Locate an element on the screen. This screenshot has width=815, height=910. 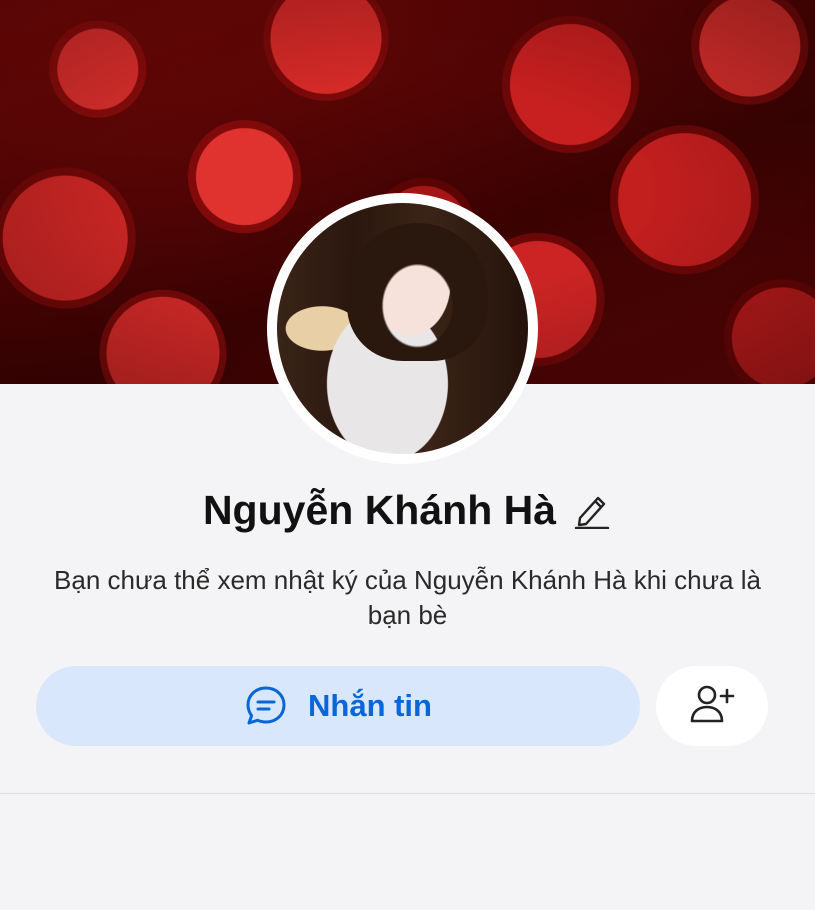
profile-name-row: Nguyễn Khánh Hà is located at coordinates (407, 510).